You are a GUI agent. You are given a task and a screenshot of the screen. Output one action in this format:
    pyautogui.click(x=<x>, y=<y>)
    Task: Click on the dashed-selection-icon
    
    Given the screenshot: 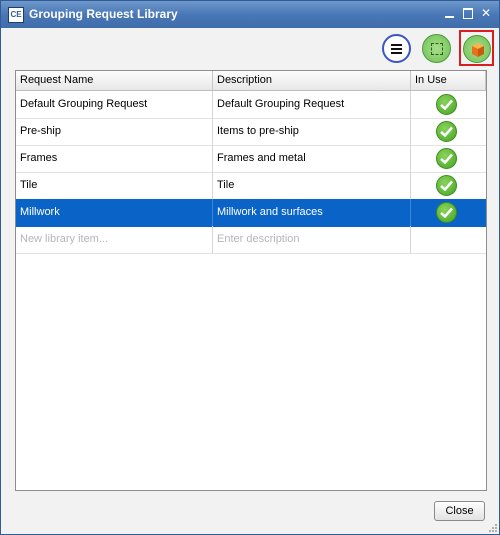 What is the action you would take?
    pyautogui.click(x=437, y=49)
    